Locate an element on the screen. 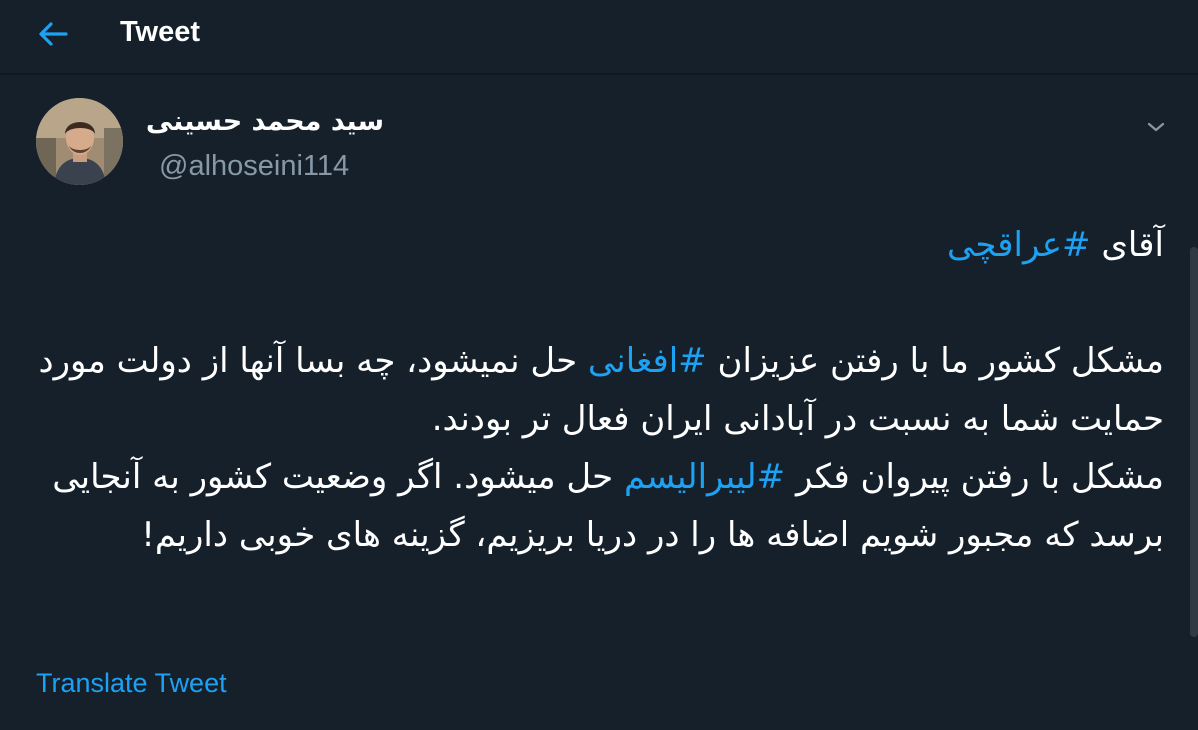 The width and height of the screenshot is (1198, 730). chevron-down-icon is located at coordinates (1156, 127).